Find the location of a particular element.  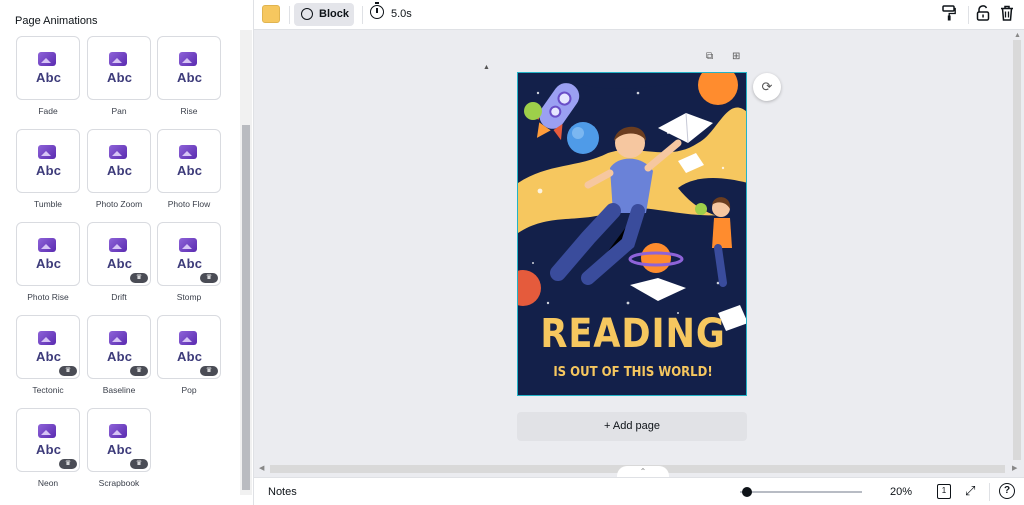

fullscreen-icon: ⤢ is located at coordinates (970, 491).